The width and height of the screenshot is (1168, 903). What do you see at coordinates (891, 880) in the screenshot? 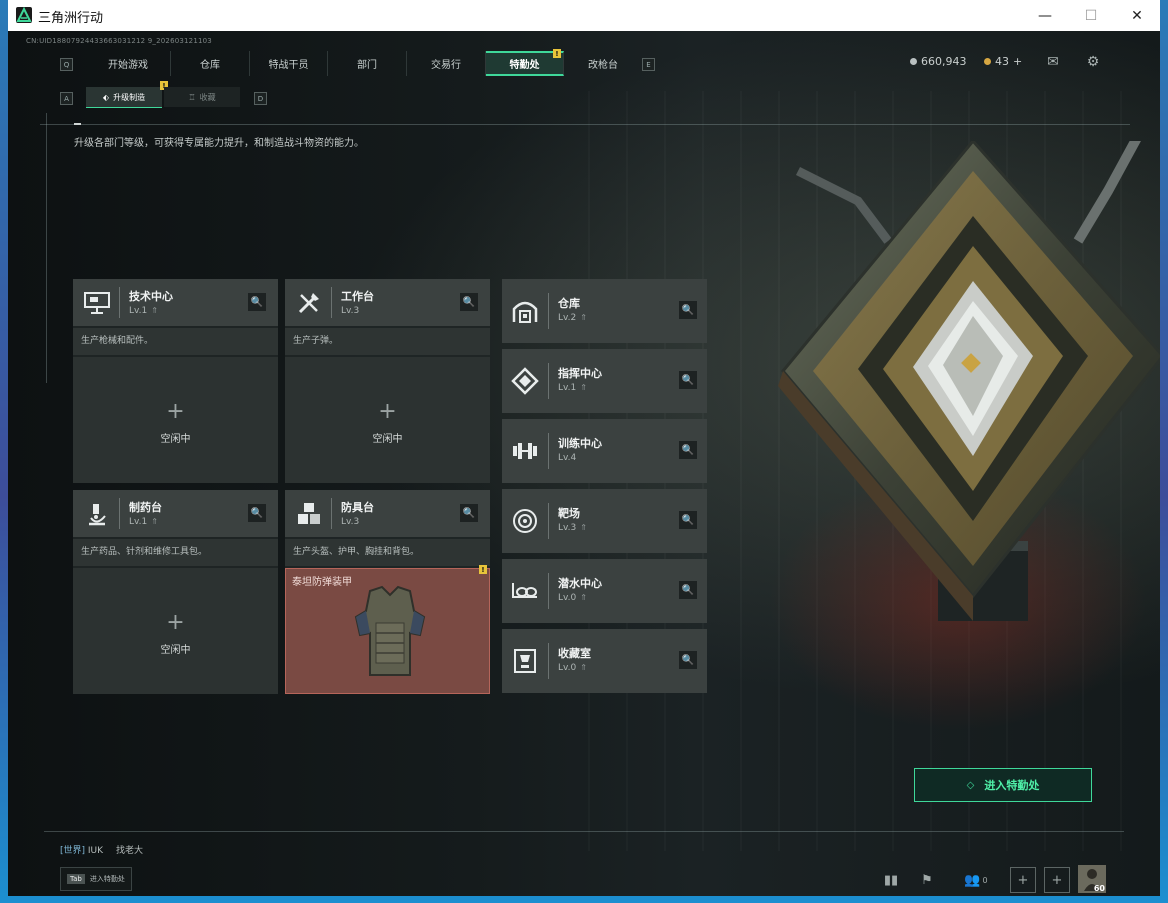
I see `stats-icon: ▮▮` at bounding box center [891, 880].